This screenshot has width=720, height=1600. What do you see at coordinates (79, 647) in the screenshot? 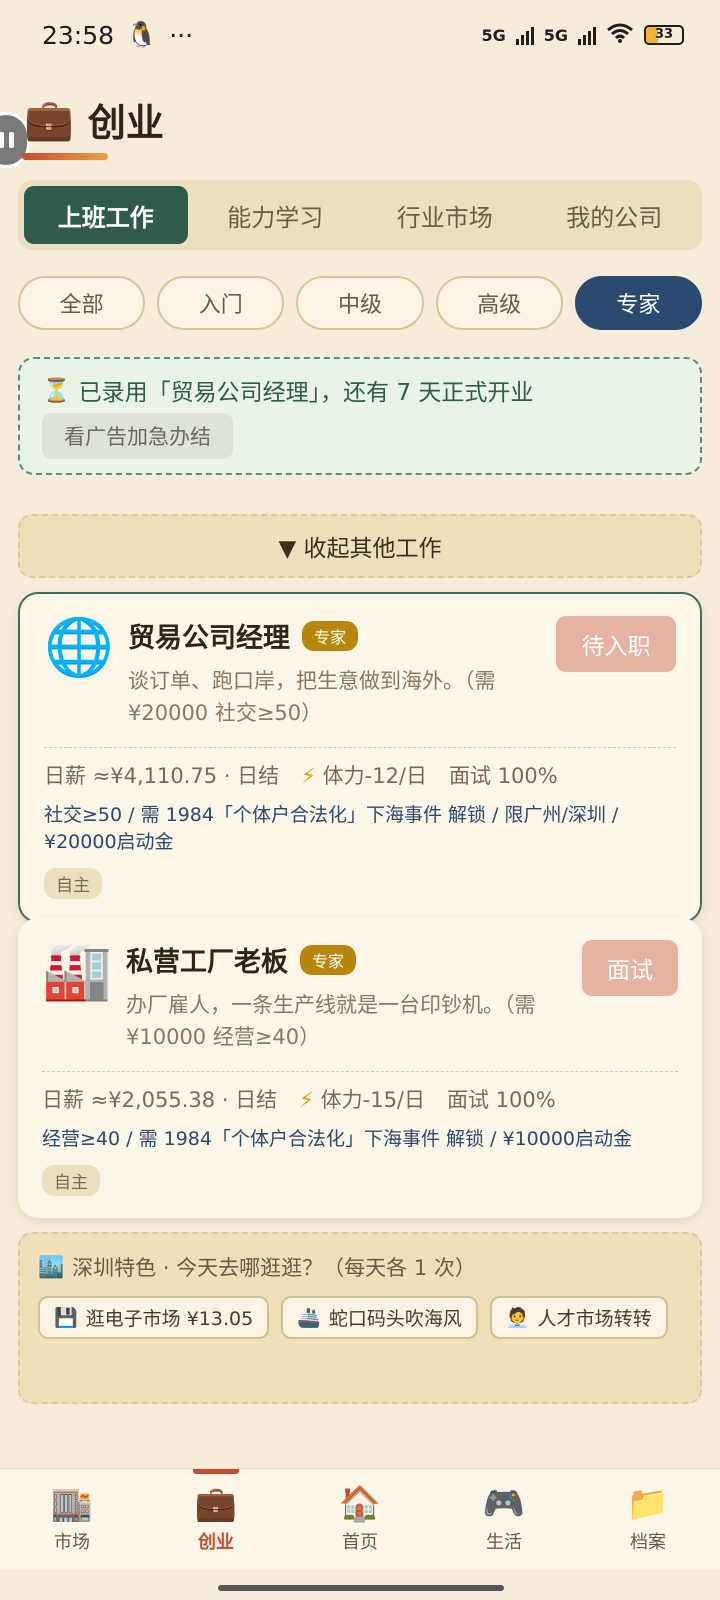
I see `globe-icon: 🌐` at bounding box center [79, 647].